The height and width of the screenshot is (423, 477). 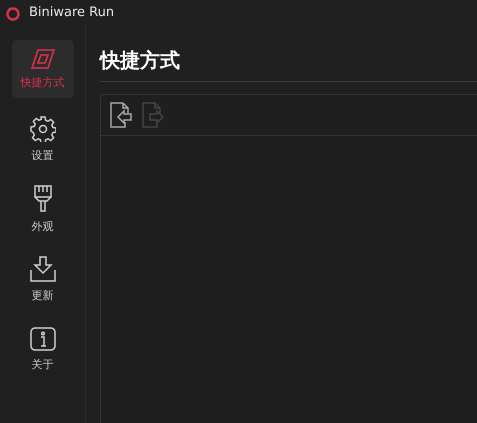 I want to click on diamond-frame-icon, so click(x=42, y=58).